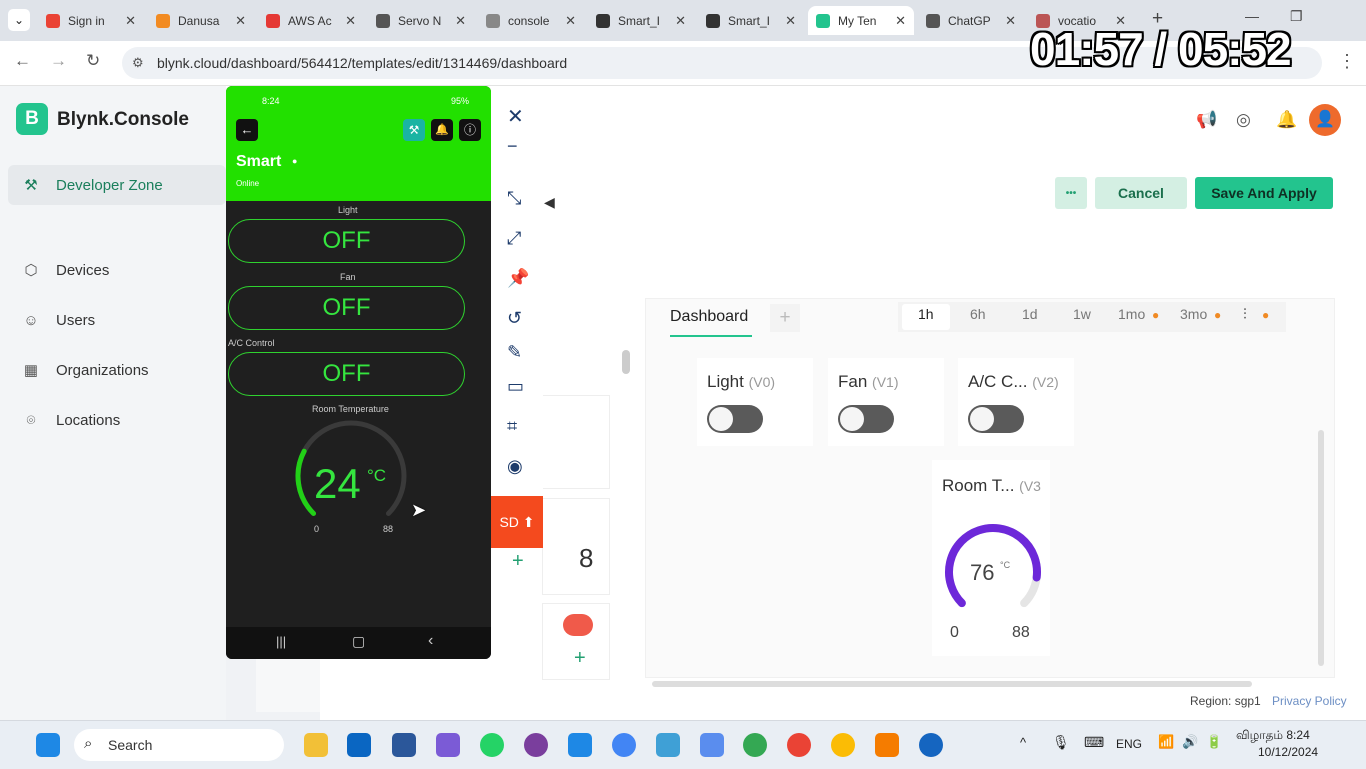 The width and height of the screenshot is (1366, 769). What do you see at coordinates (1166, 742) in the screenshot?
I see `wifi-icon: 📶` at bounding box center [1166, 742].